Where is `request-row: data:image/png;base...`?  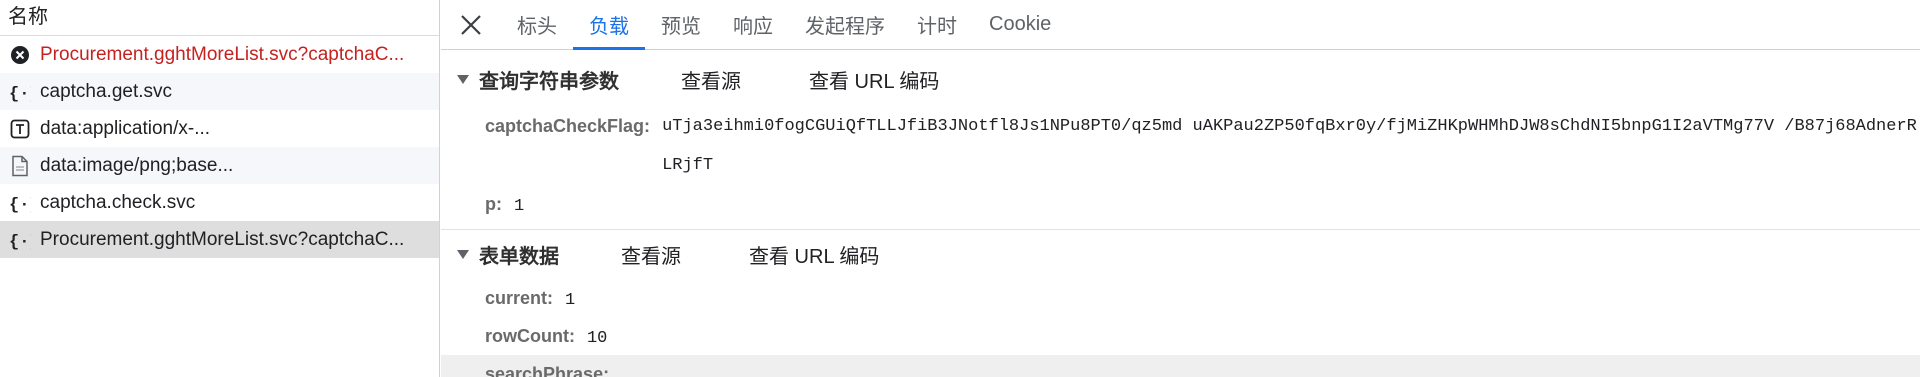
request-row: data:image/png;base... is located at coordinates (219, 165).